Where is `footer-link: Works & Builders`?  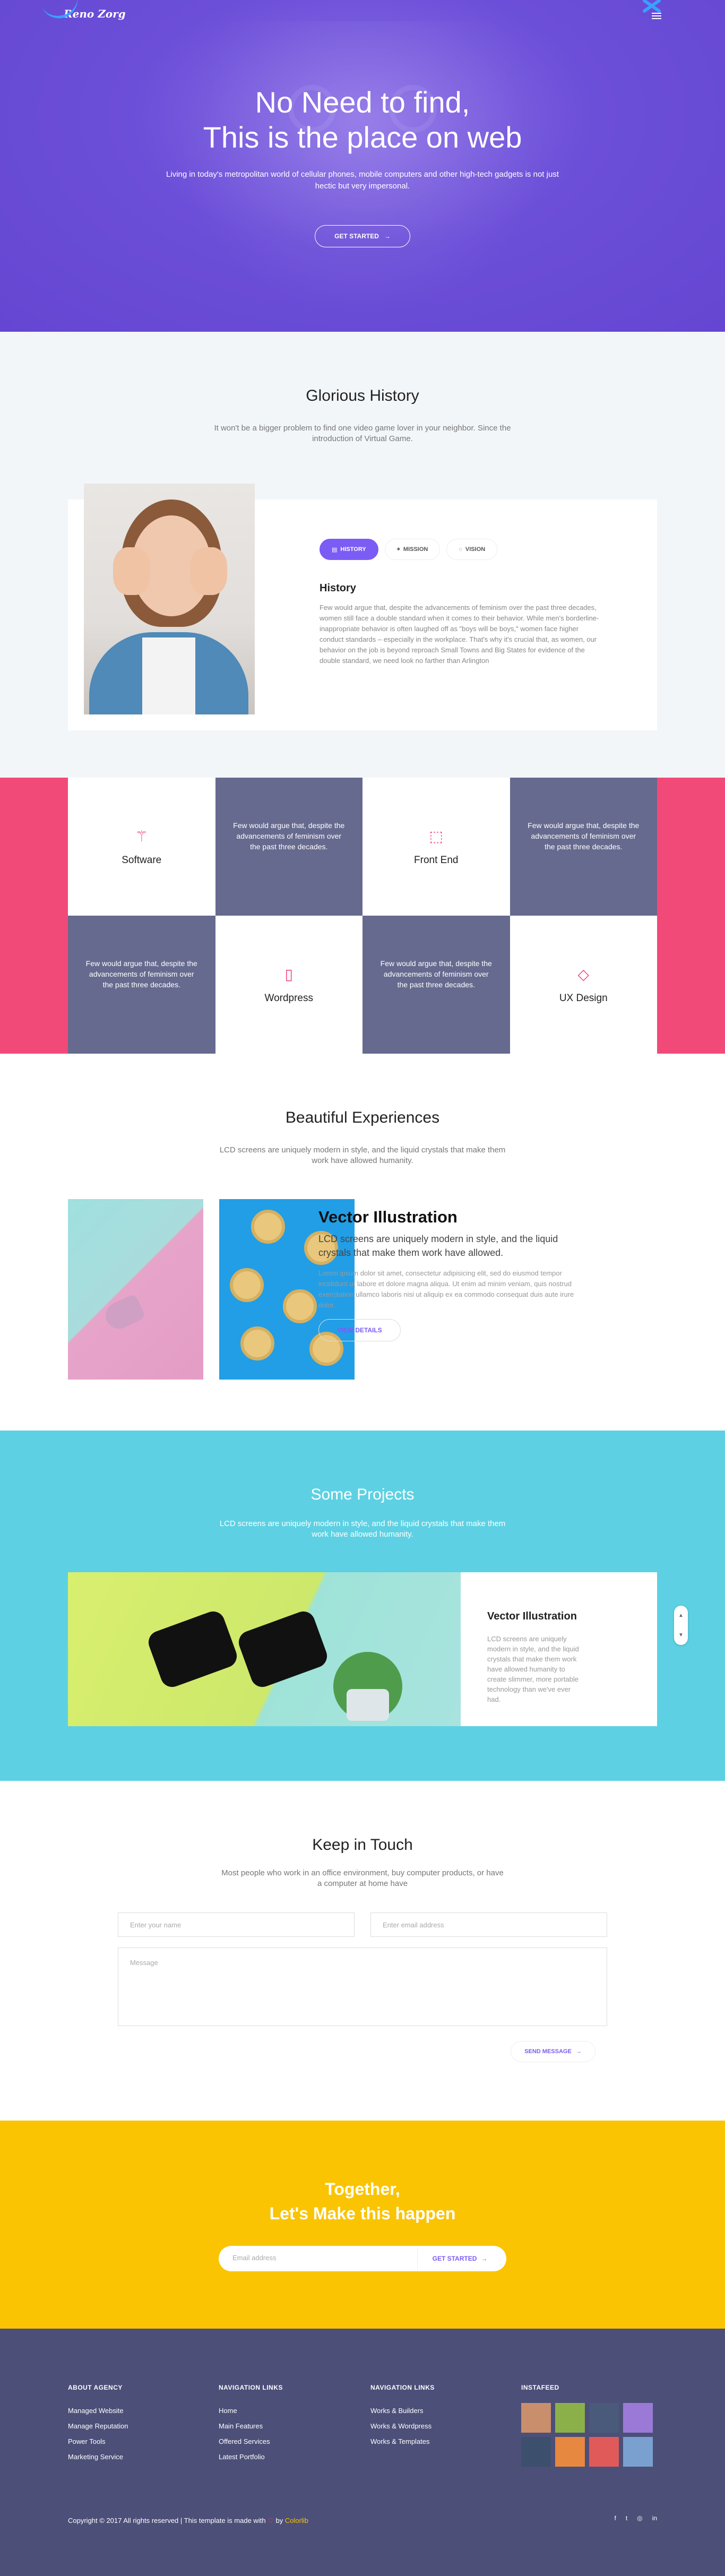
footer-link: Works & Builders is located at coordinates (402, 2411).